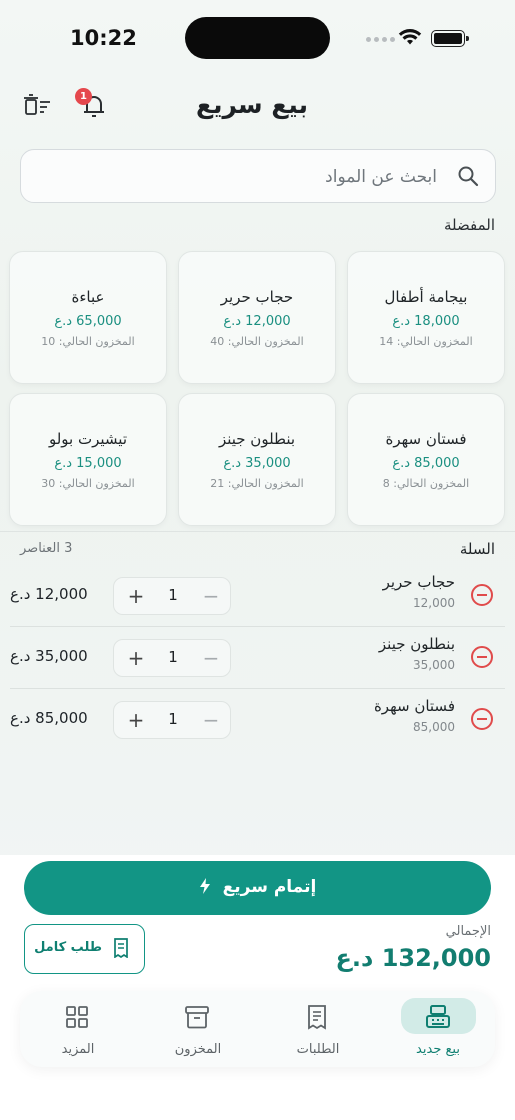 This screenshot has height=1120, width=515. Describe the element at coordinates (426, 341) in the screenshot. I see `product-stock: المخزون الحالي: 14` at that location.